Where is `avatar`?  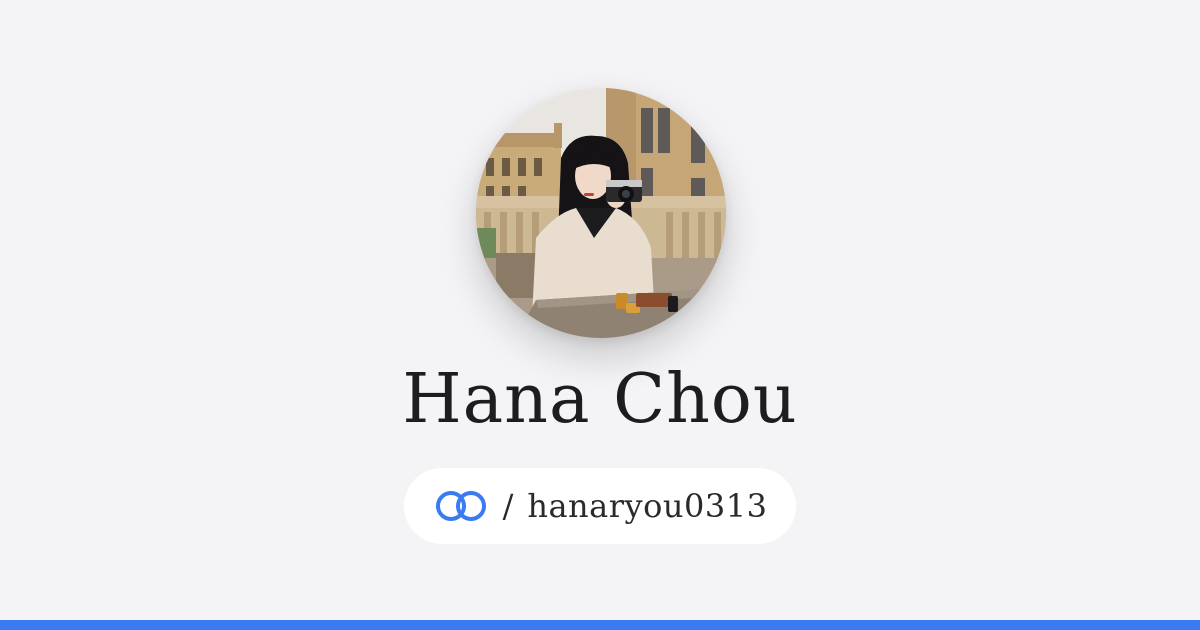
avatar is located at coordinates (601, 213).